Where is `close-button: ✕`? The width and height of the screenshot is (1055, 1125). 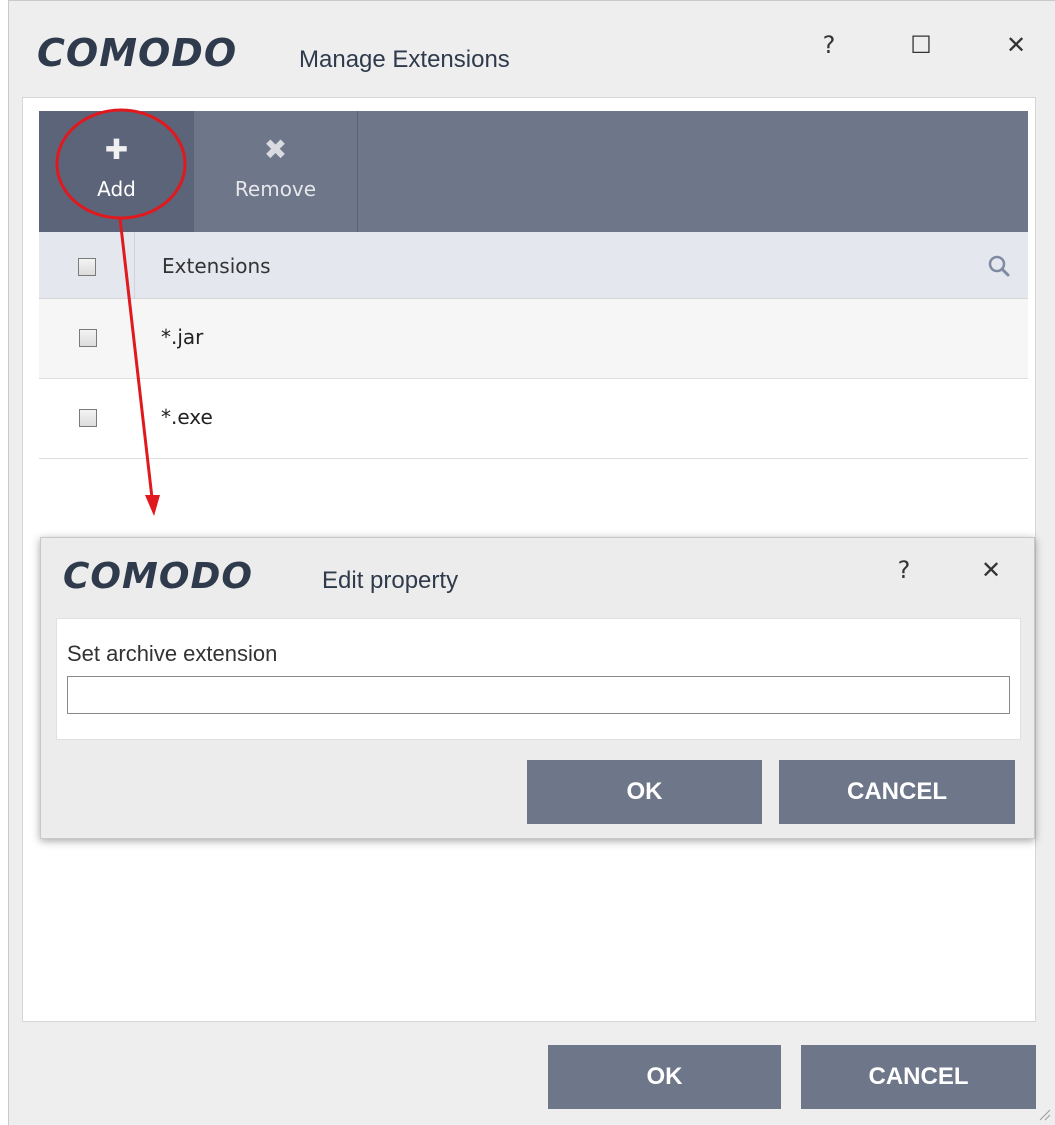
close-button: ✕ is located at coordinates (1016, 45).